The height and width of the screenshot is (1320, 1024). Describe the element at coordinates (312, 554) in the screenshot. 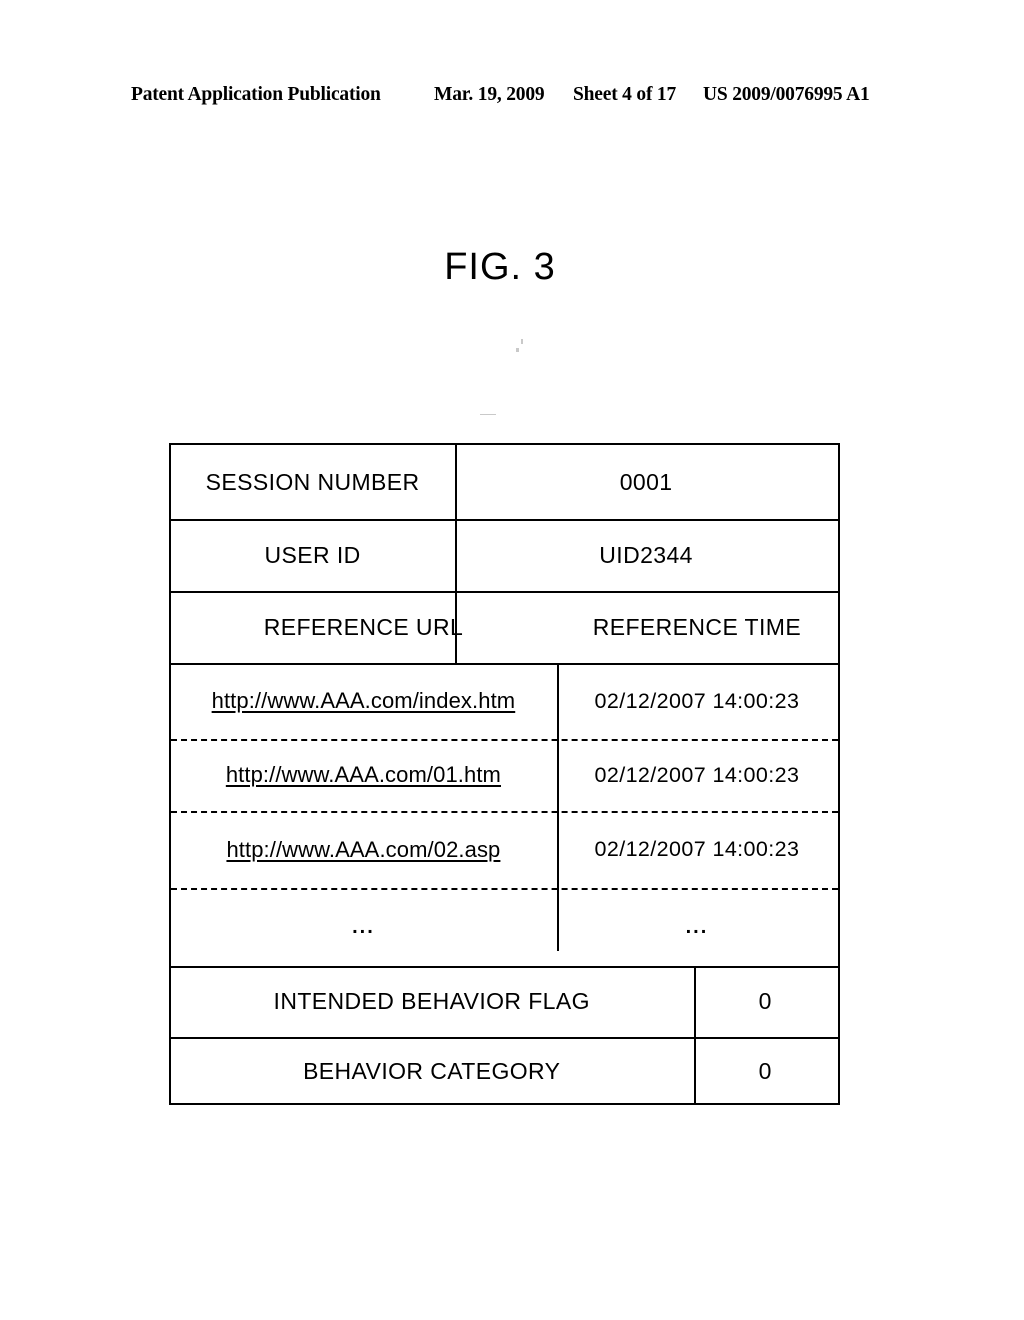

I see `user-id-label: USER ID` at that location.